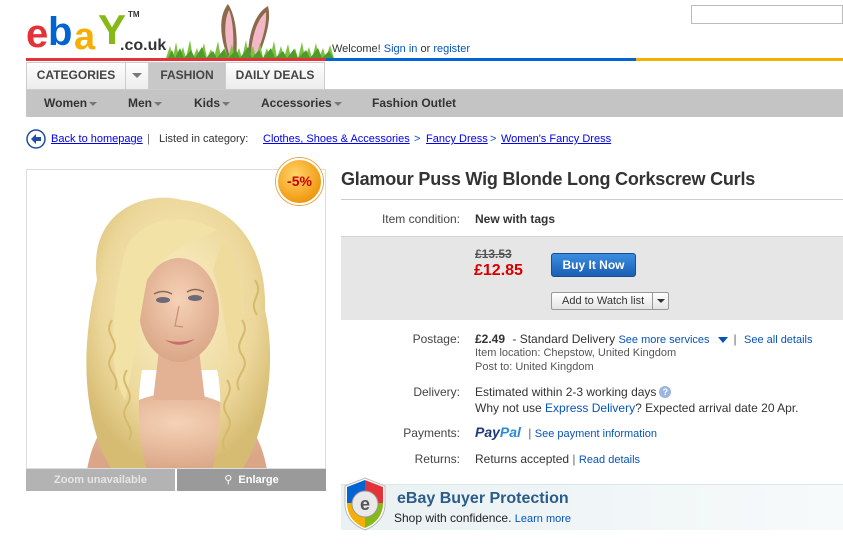 Image resolution: width=843 pixels, height=547 pixels. Describe the element at coordinates (420, 219) in the screenshot. I see `condition-label: Item condition:` at that location.